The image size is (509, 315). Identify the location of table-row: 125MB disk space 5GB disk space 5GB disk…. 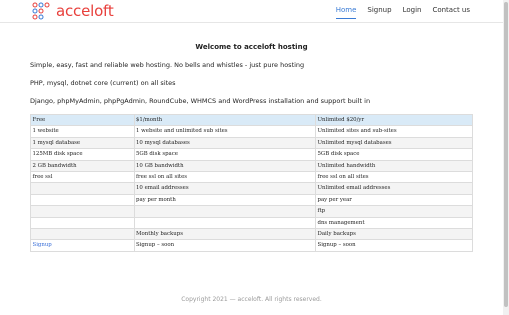
(251, 154).